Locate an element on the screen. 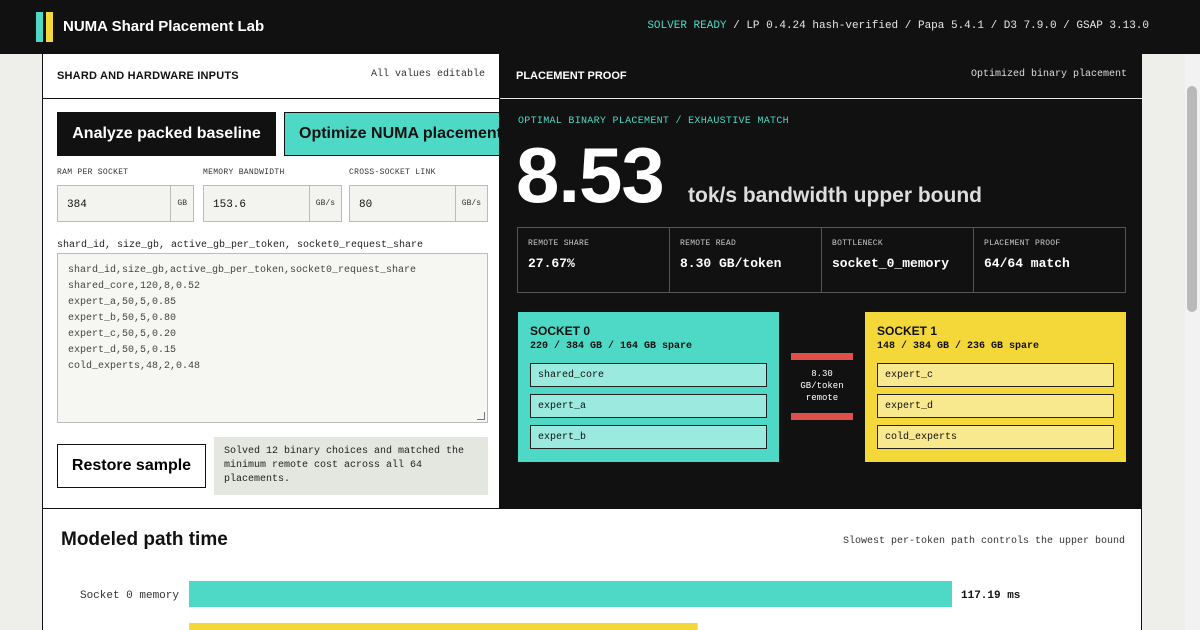  memory-bandwidth-field: 153.6 GB/s is located at coordinates (272, 203).